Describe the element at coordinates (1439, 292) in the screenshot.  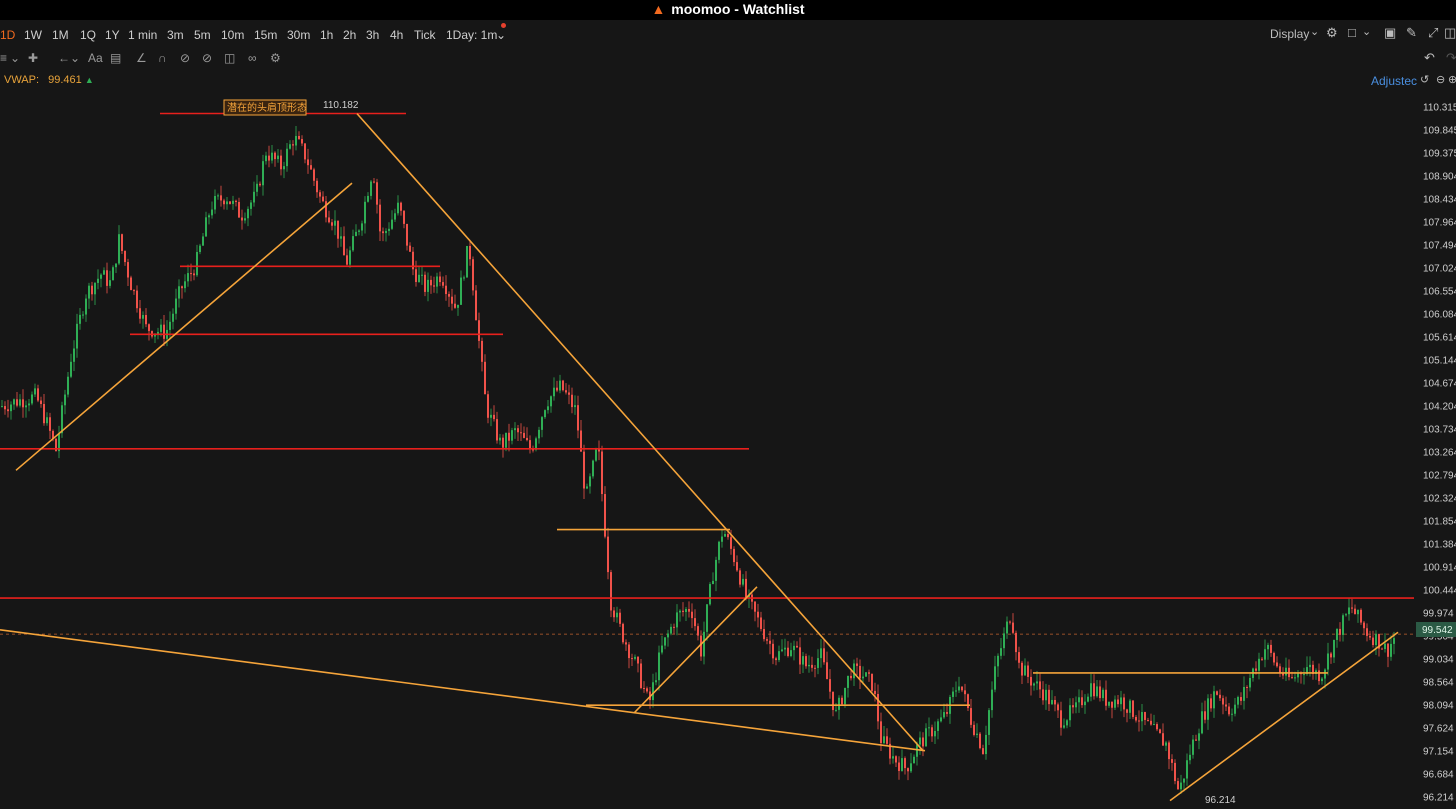
I see `y-tick-label: 106.554` at that location.